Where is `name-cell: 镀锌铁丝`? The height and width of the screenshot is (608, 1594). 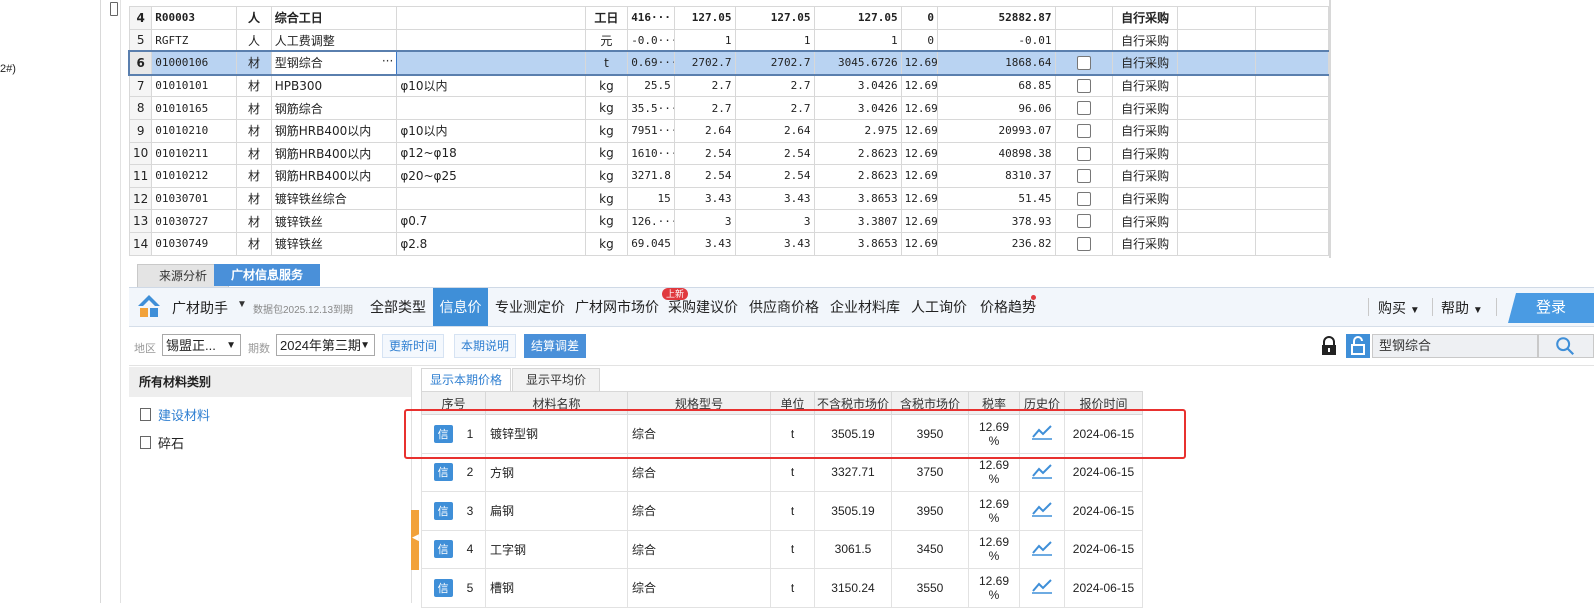
name-cell: 镀锌铁丝 is located at coordinates (334, 221).